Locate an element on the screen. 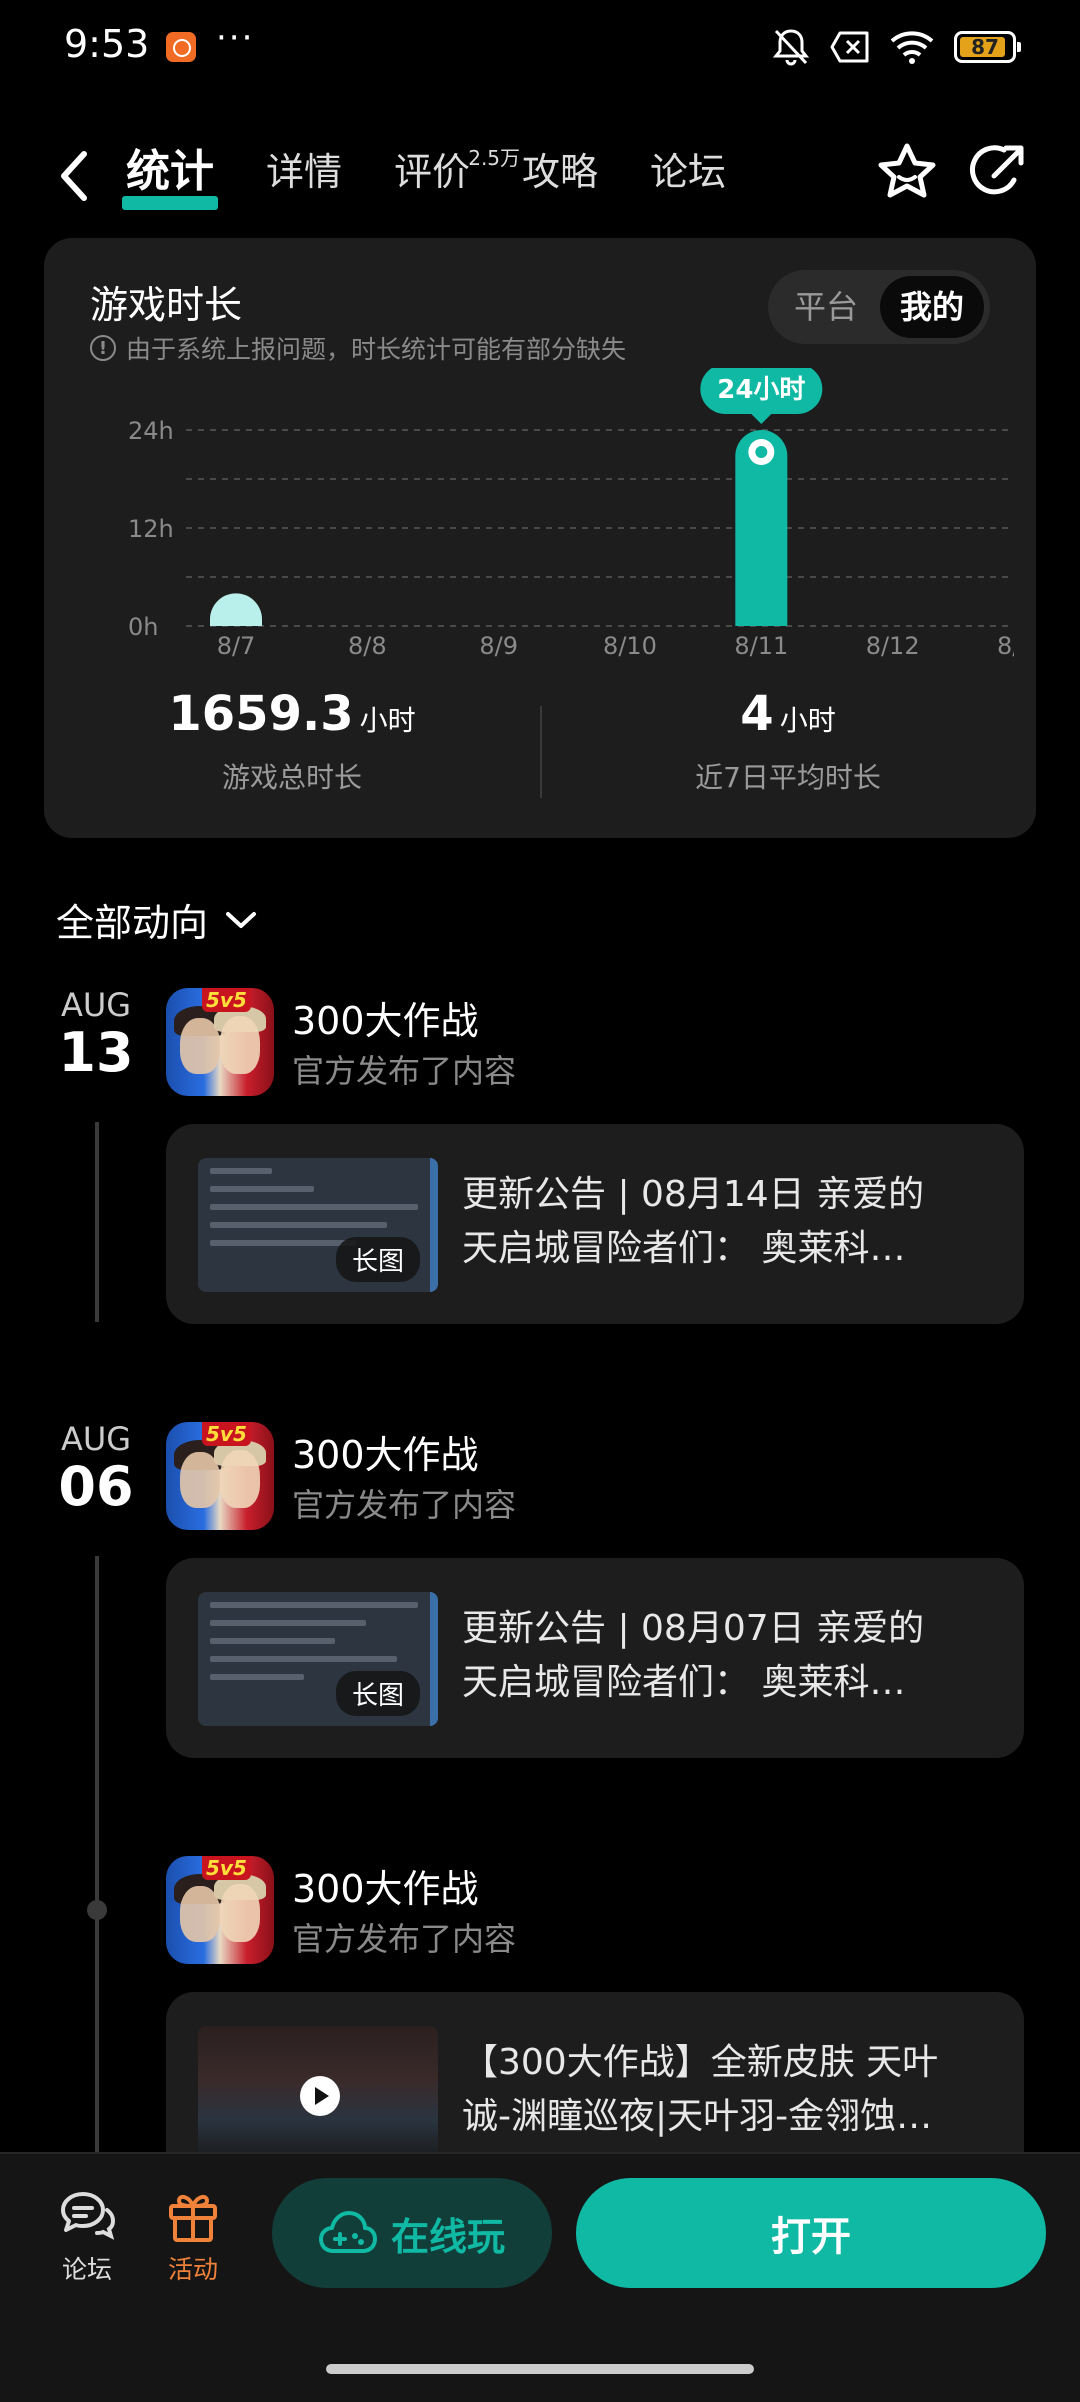 This screenshot has width=1080, height=2402. play-icon is located at coordinates (320, 2096).